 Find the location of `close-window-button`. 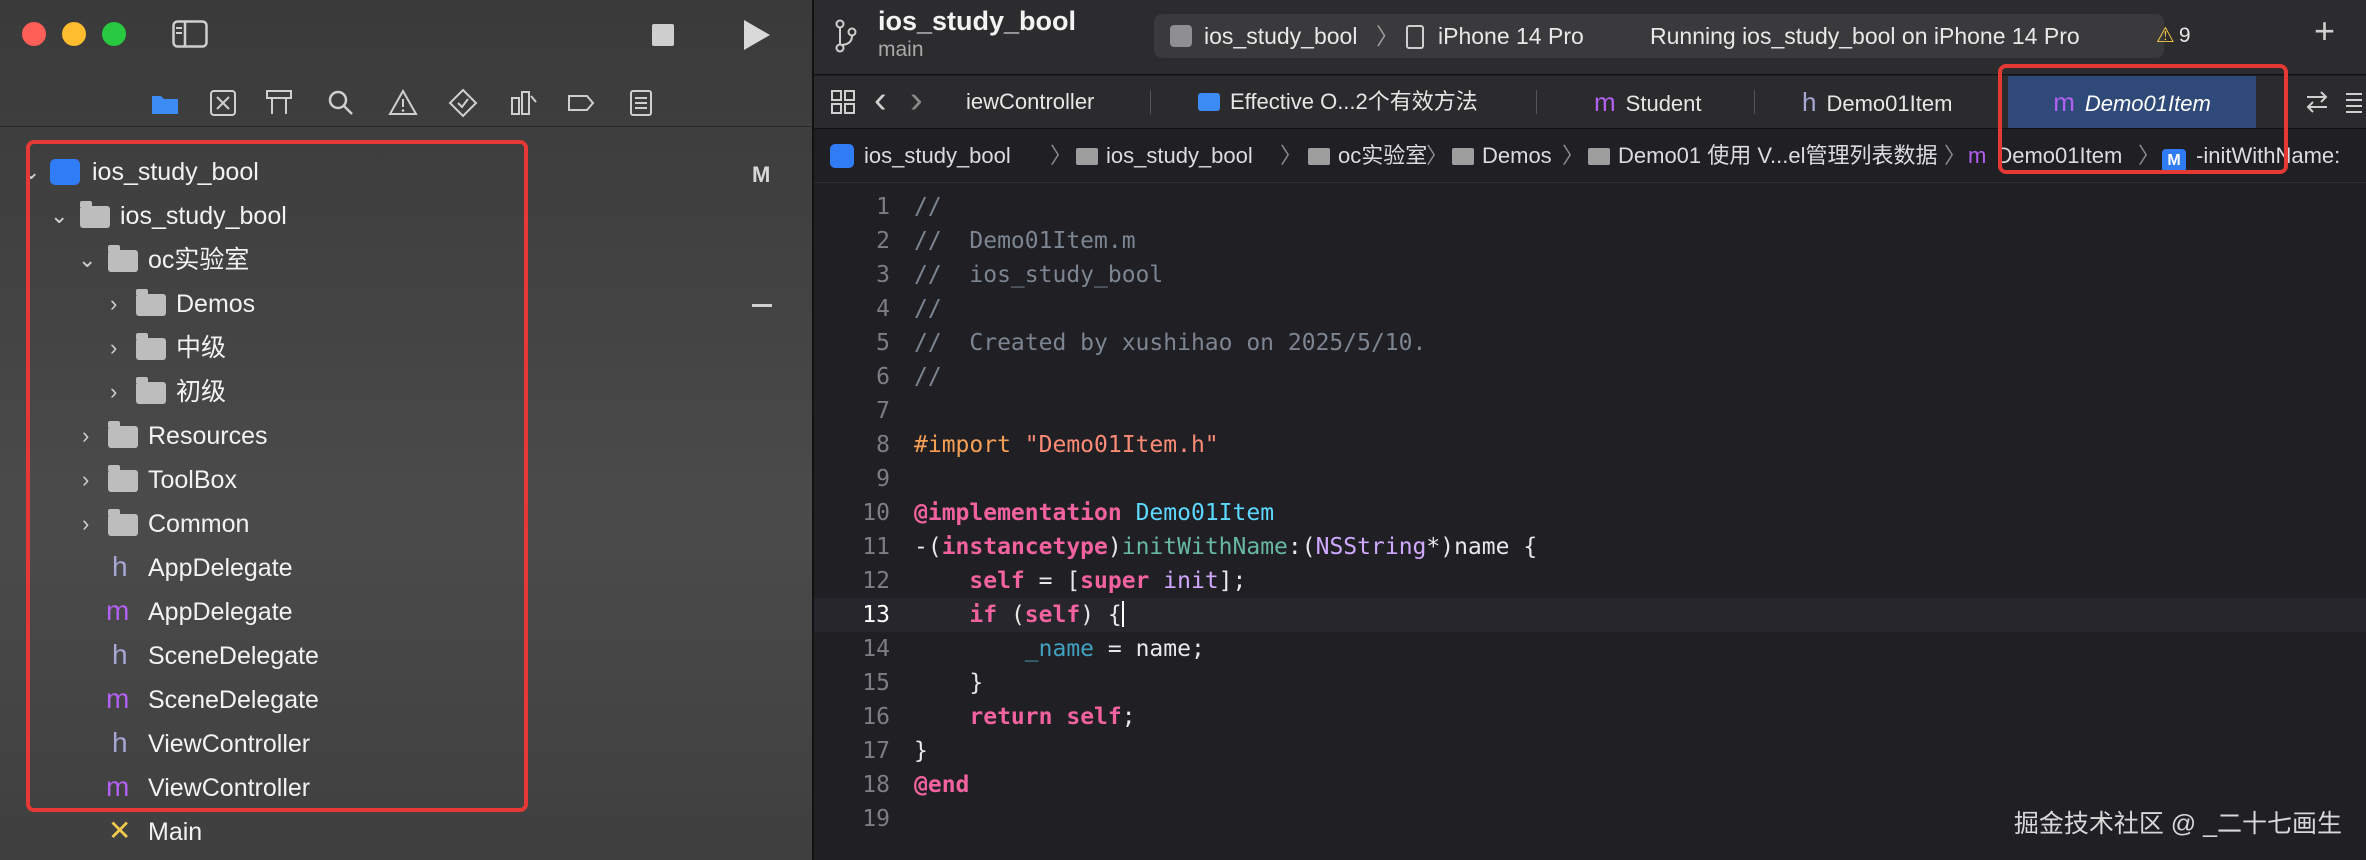

close-window-button is located at coordinates (34, 34).